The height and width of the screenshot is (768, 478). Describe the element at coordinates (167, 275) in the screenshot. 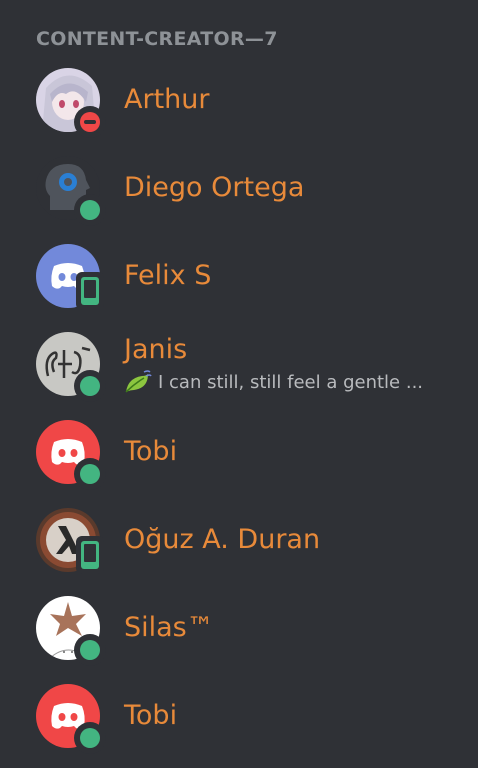

I see `member-name: Felix S` at that location.